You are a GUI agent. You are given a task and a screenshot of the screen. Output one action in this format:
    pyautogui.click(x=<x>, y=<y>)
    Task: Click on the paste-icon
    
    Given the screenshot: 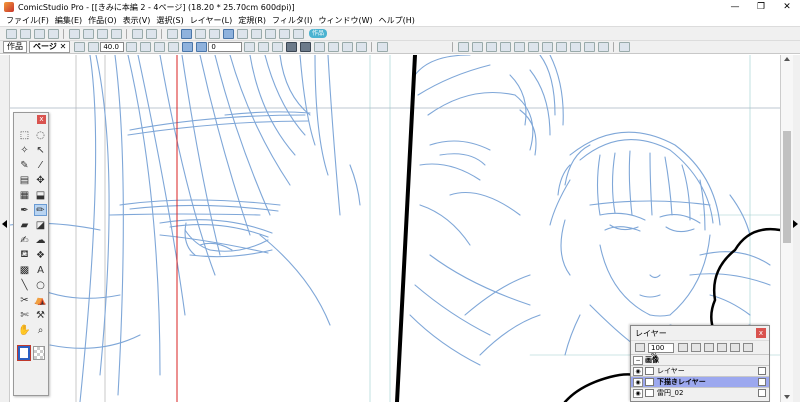 What is the action you would take?
    pyautogui.click(x=102, y=33)
    